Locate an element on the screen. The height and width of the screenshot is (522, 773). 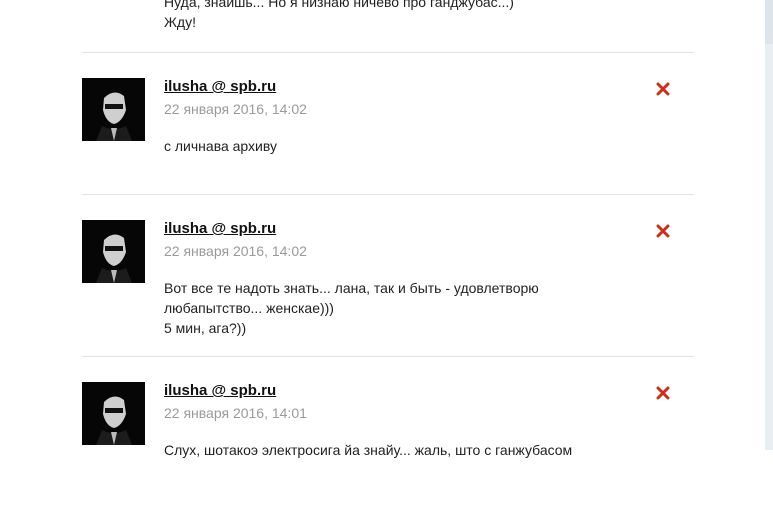
scrollbar-thumb is located at coordinates (769, 22).